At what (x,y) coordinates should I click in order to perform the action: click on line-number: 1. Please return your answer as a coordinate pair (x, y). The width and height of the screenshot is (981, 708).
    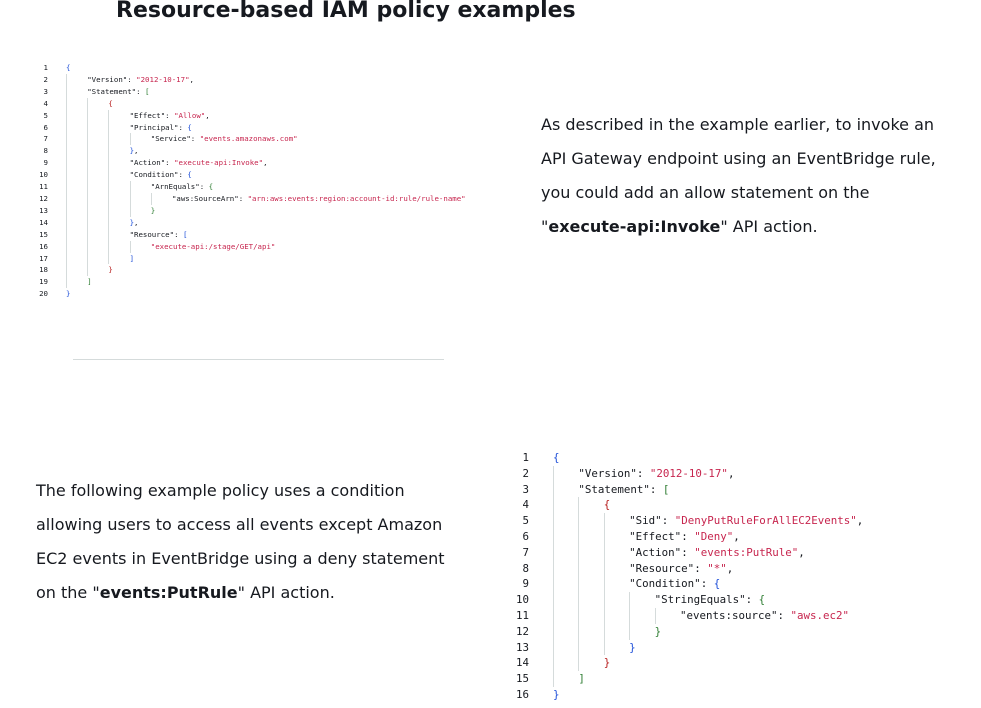
    Looking at the image, I should click on (525, 457).